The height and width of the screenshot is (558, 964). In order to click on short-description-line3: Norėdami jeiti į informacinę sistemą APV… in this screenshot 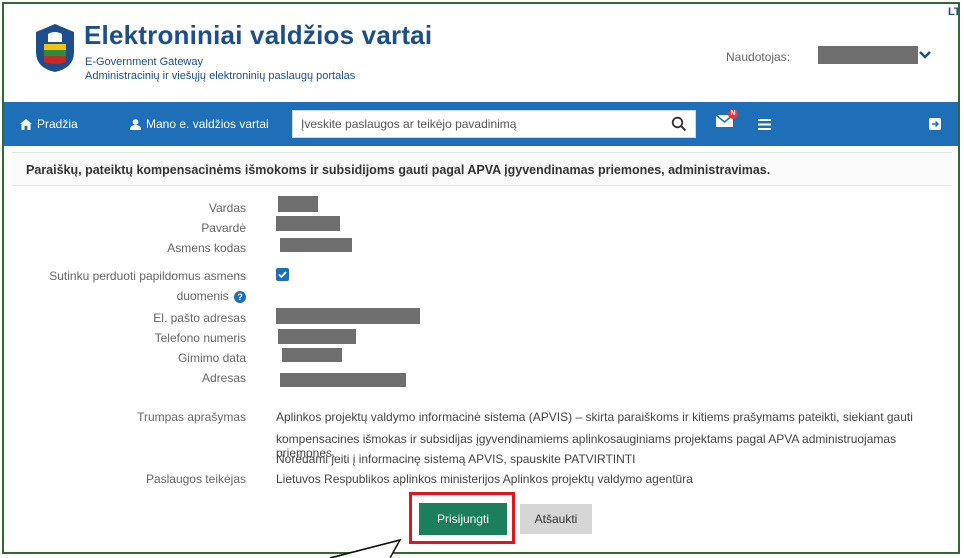, I will do `click(456, 459)`.